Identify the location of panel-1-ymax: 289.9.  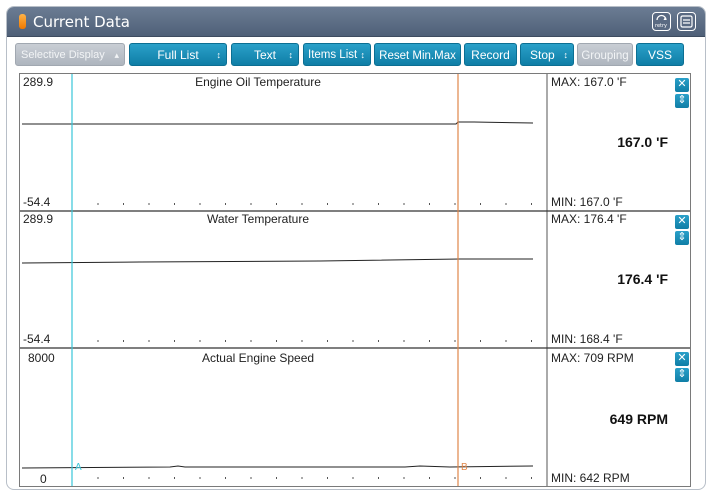
(38, 82).